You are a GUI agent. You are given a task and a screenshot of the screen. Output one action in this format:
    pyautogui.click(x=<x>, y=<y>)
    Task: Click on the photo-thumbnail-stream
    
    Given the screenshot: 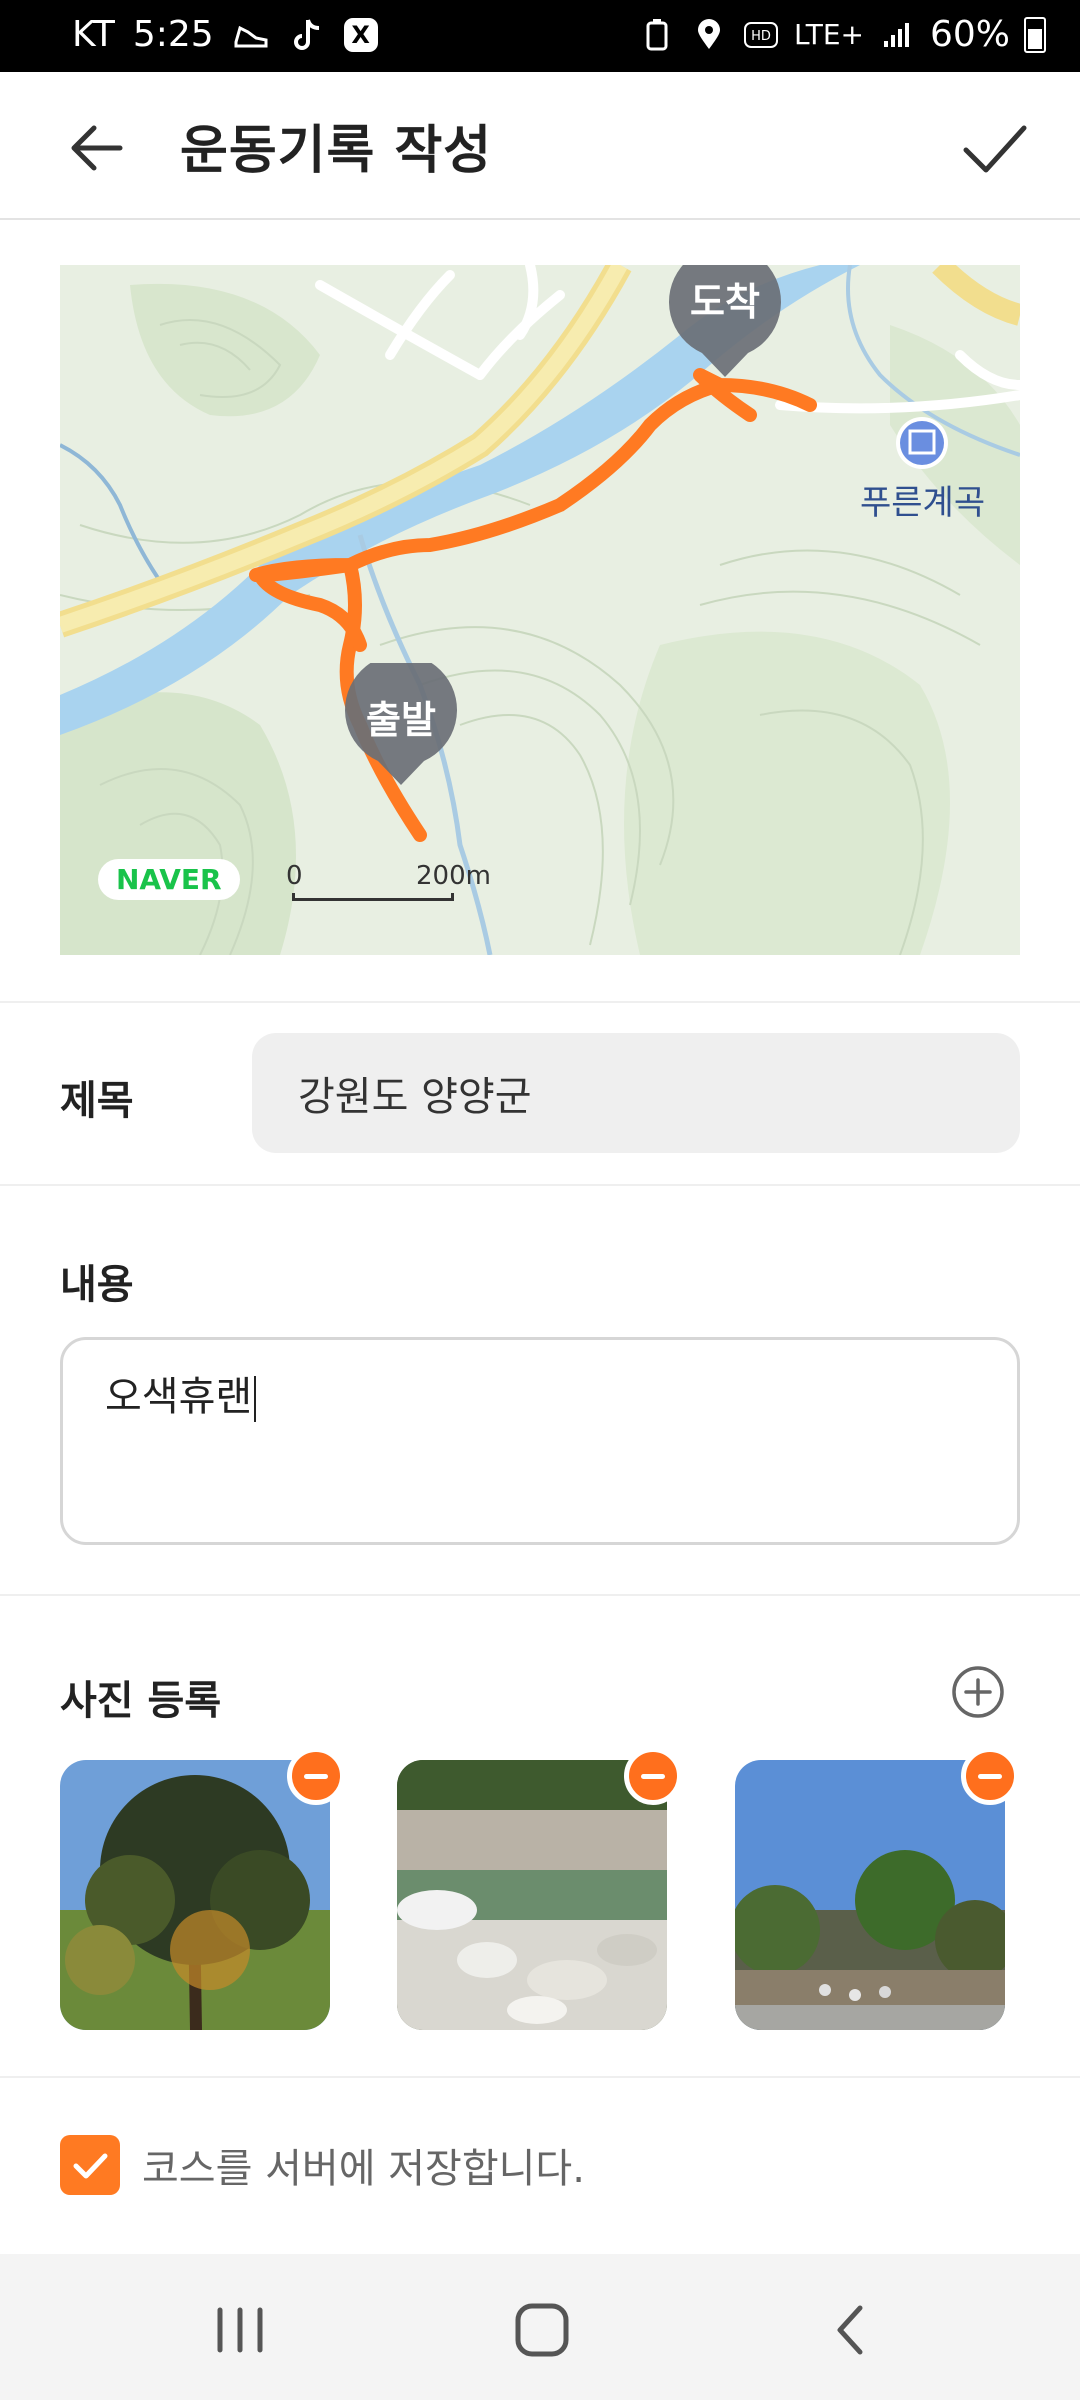 What is the action you would take?
    pyautogui.click(x=532, y=1895)
    